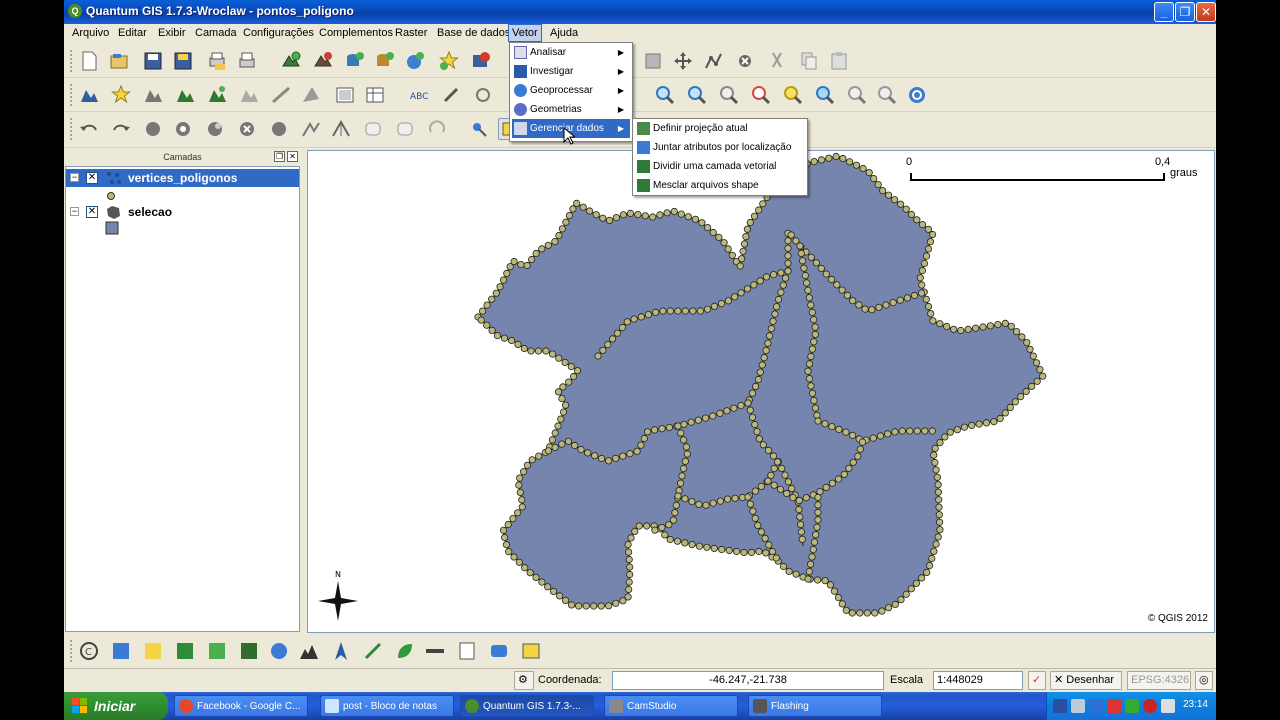 The image size is (1280, 720). Describe the element at coordinates (323, 61) in the screenshot. I see `add-raster-layer-icon` at that location.